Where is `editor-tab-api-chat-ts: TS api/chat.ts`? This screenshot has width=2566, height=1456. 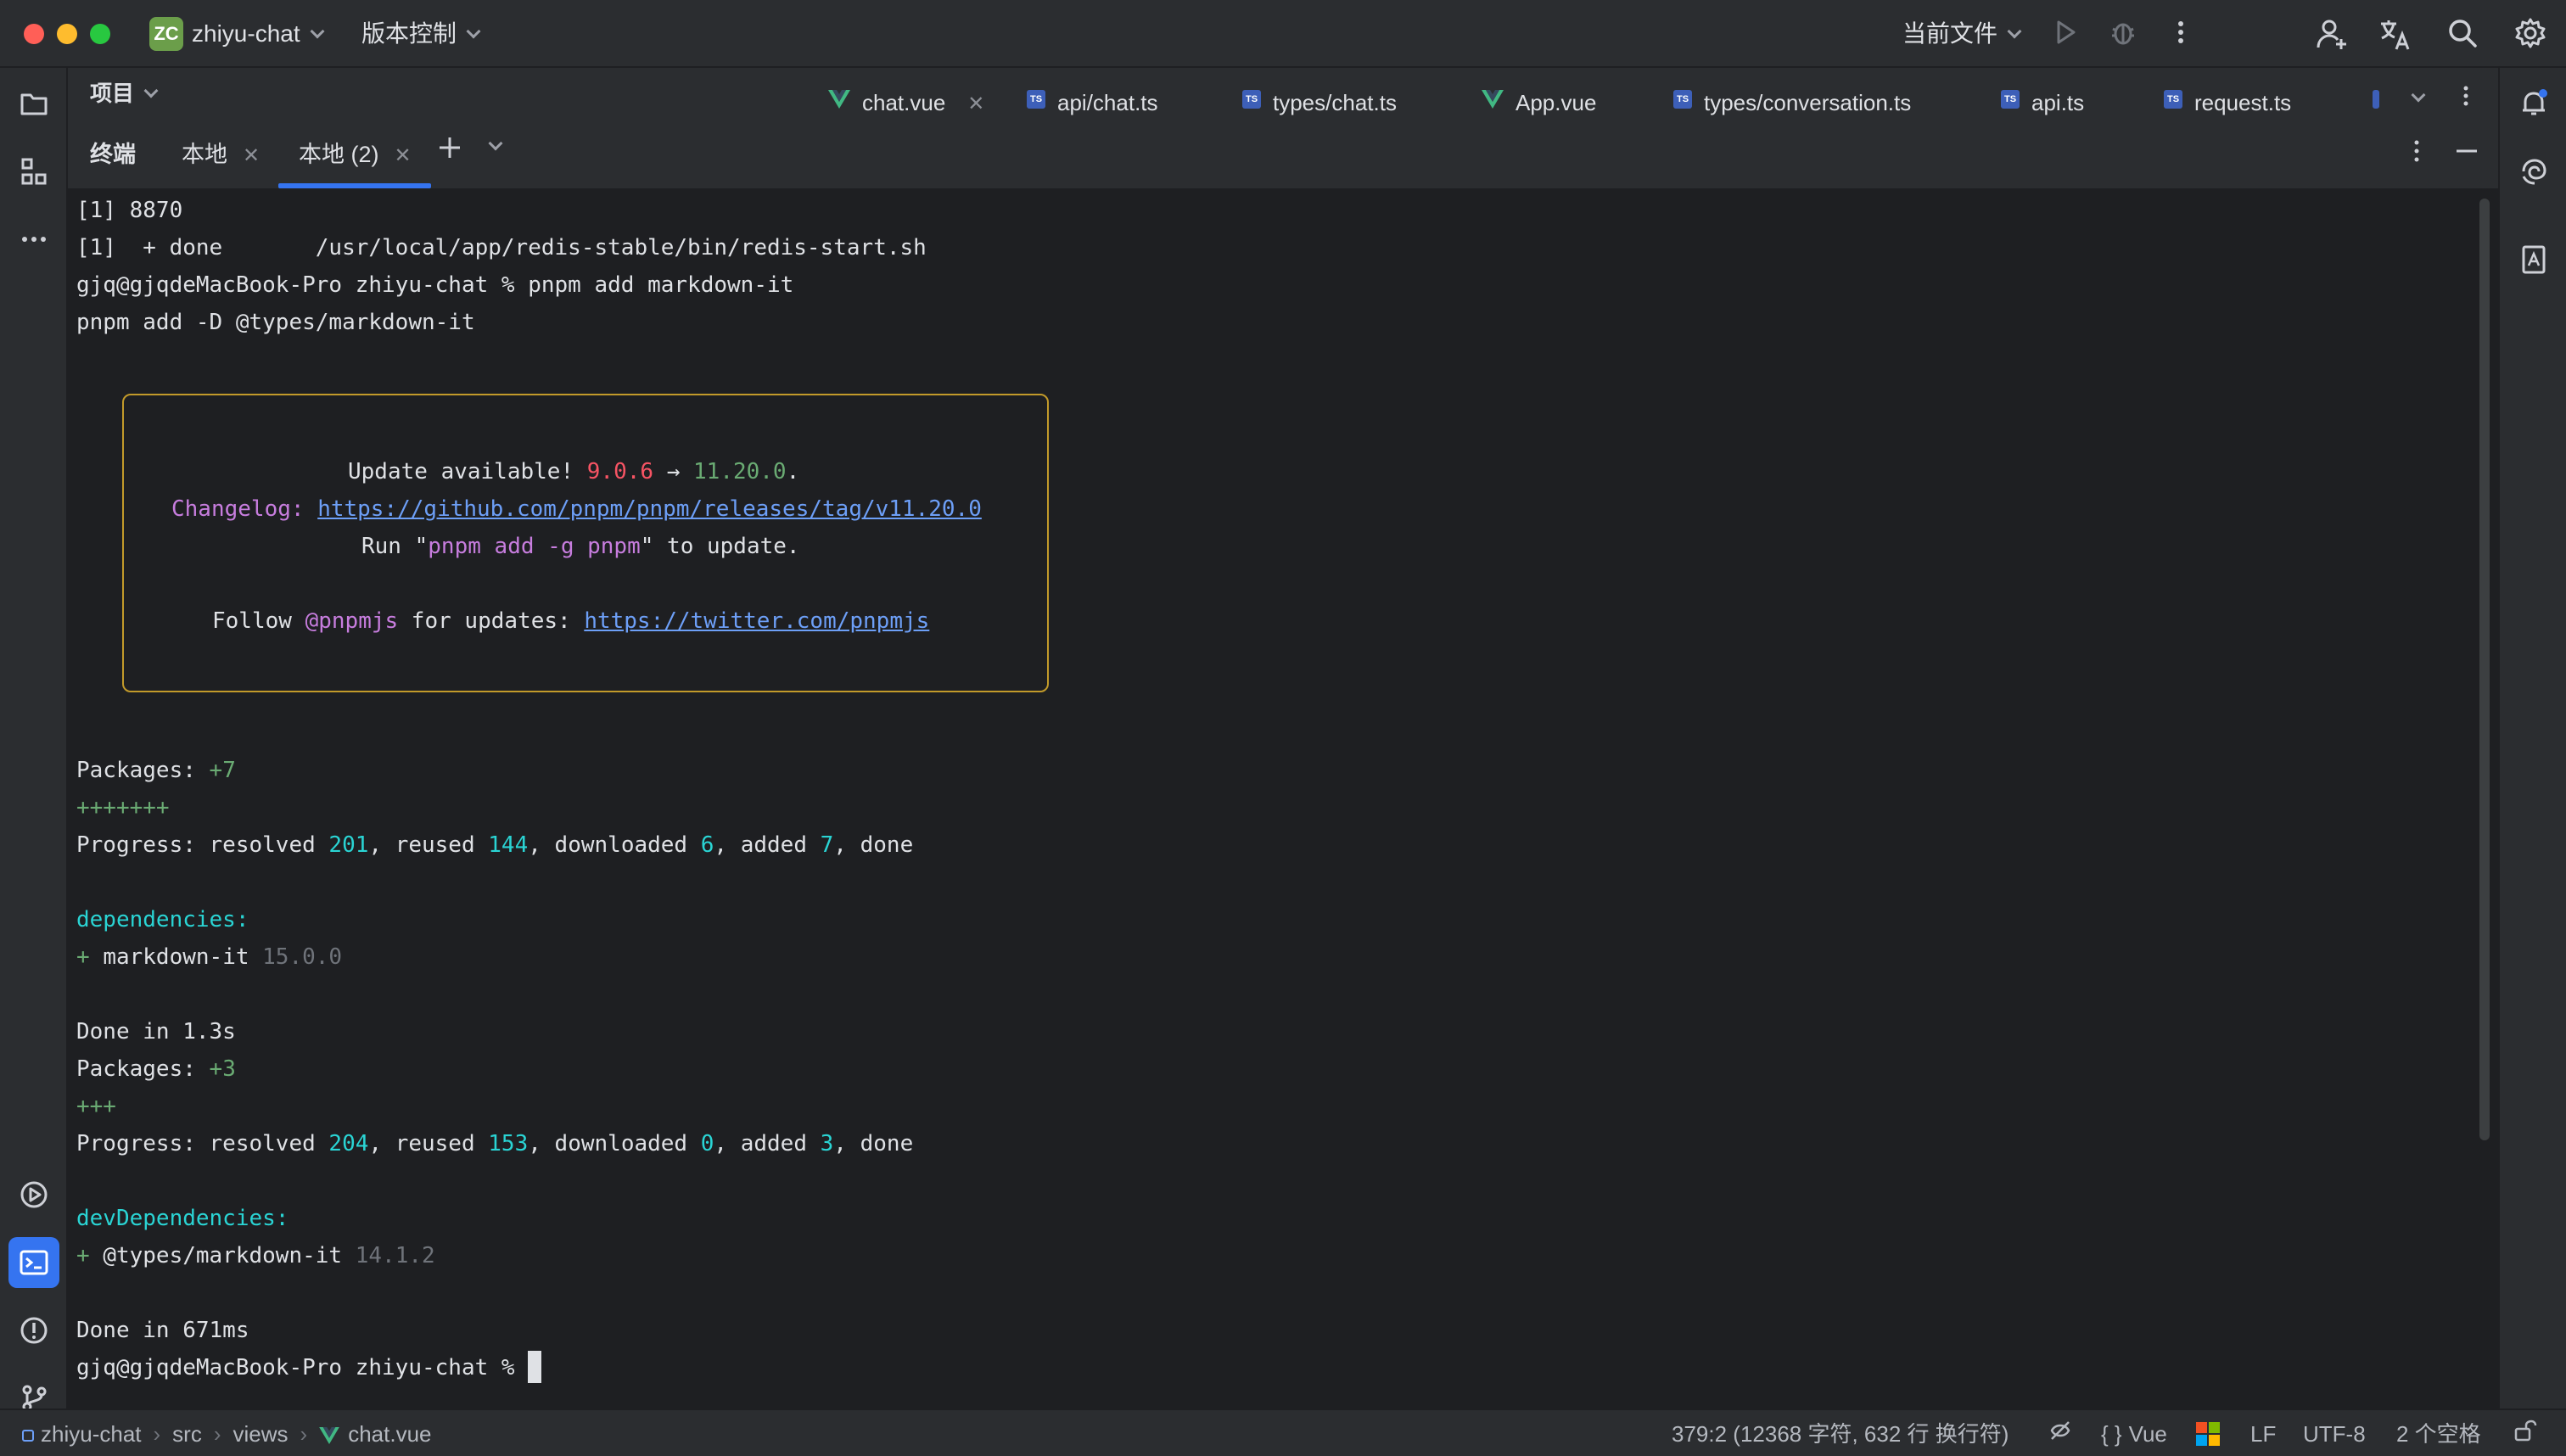 editor-tab-api-chat-ts: TS api/chat.ts is located at coordinates (1092, 93).